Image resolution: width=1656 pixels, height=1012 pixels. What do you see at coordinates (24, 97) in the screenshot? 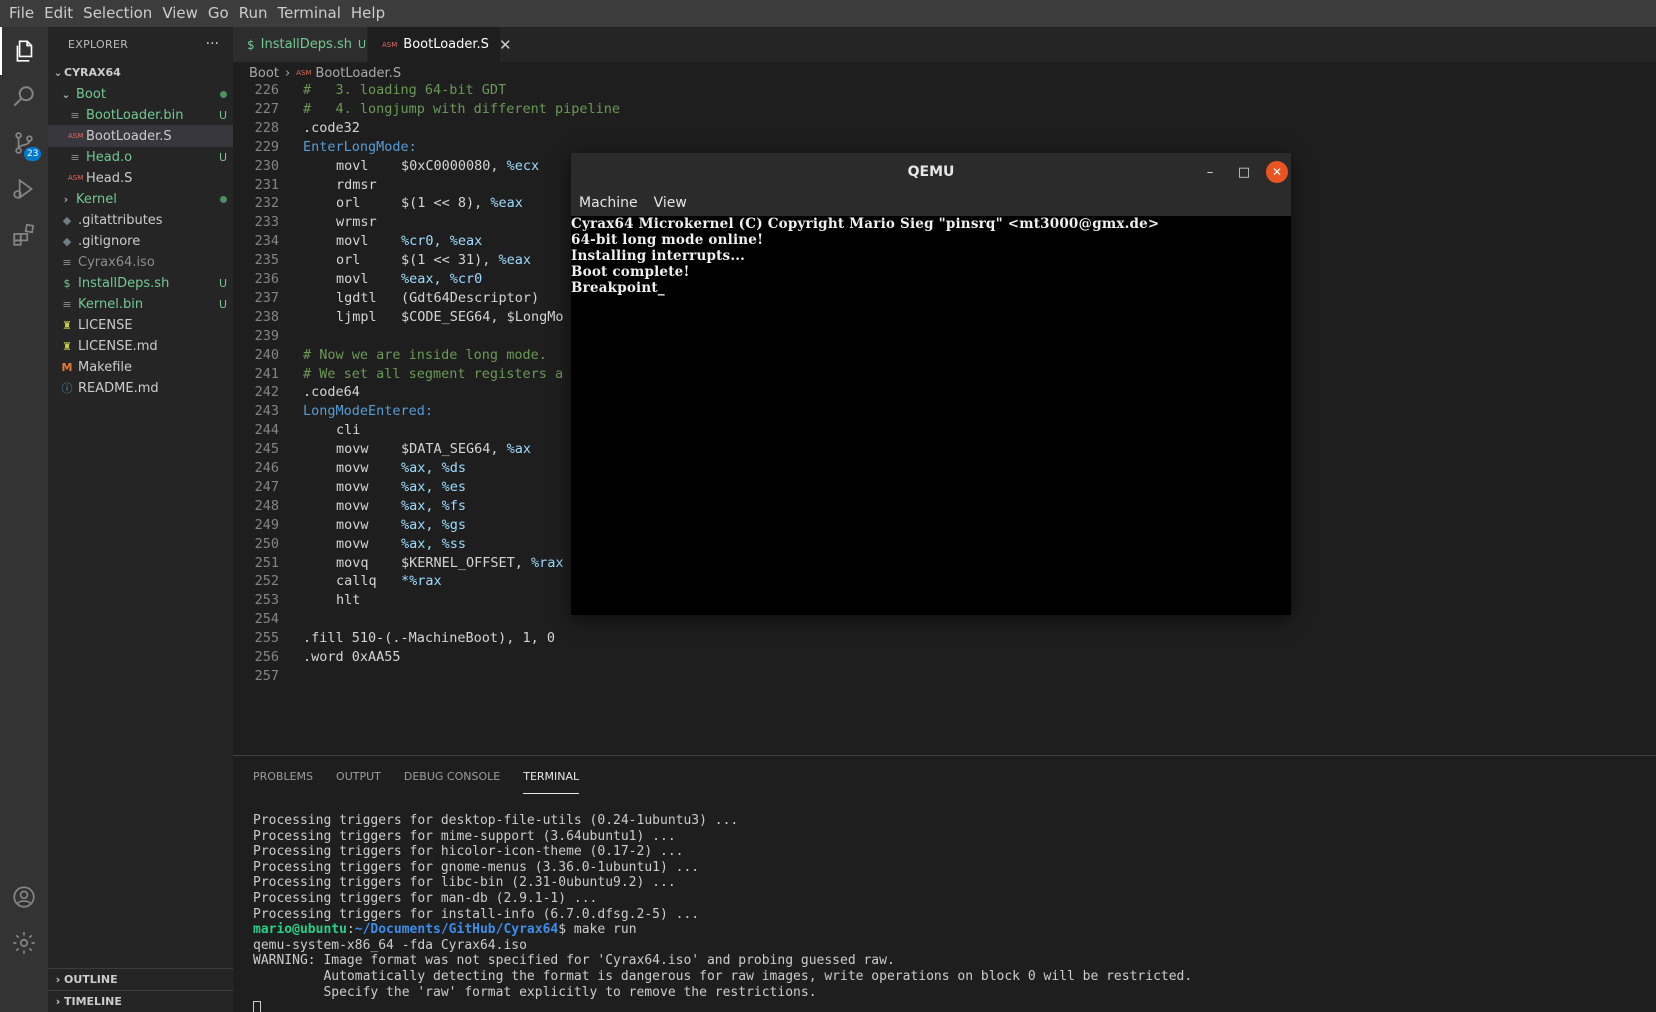
I see `search-icon` at bounding box center [24, 97].